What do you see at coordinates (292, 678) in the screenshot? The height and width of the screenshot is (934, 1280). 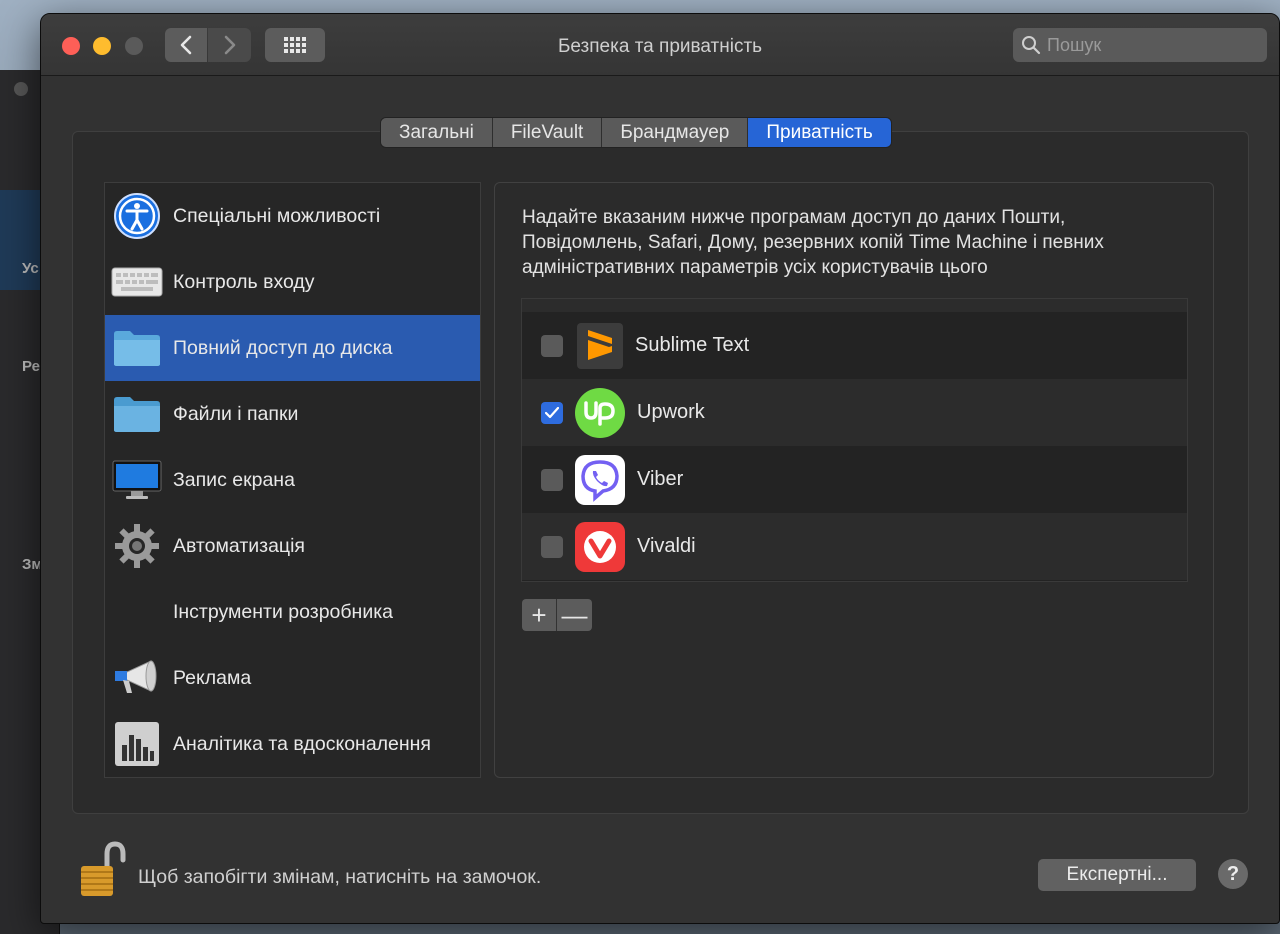 I see `category-item-advertising: Реклама` at bounding box center [292, 678].